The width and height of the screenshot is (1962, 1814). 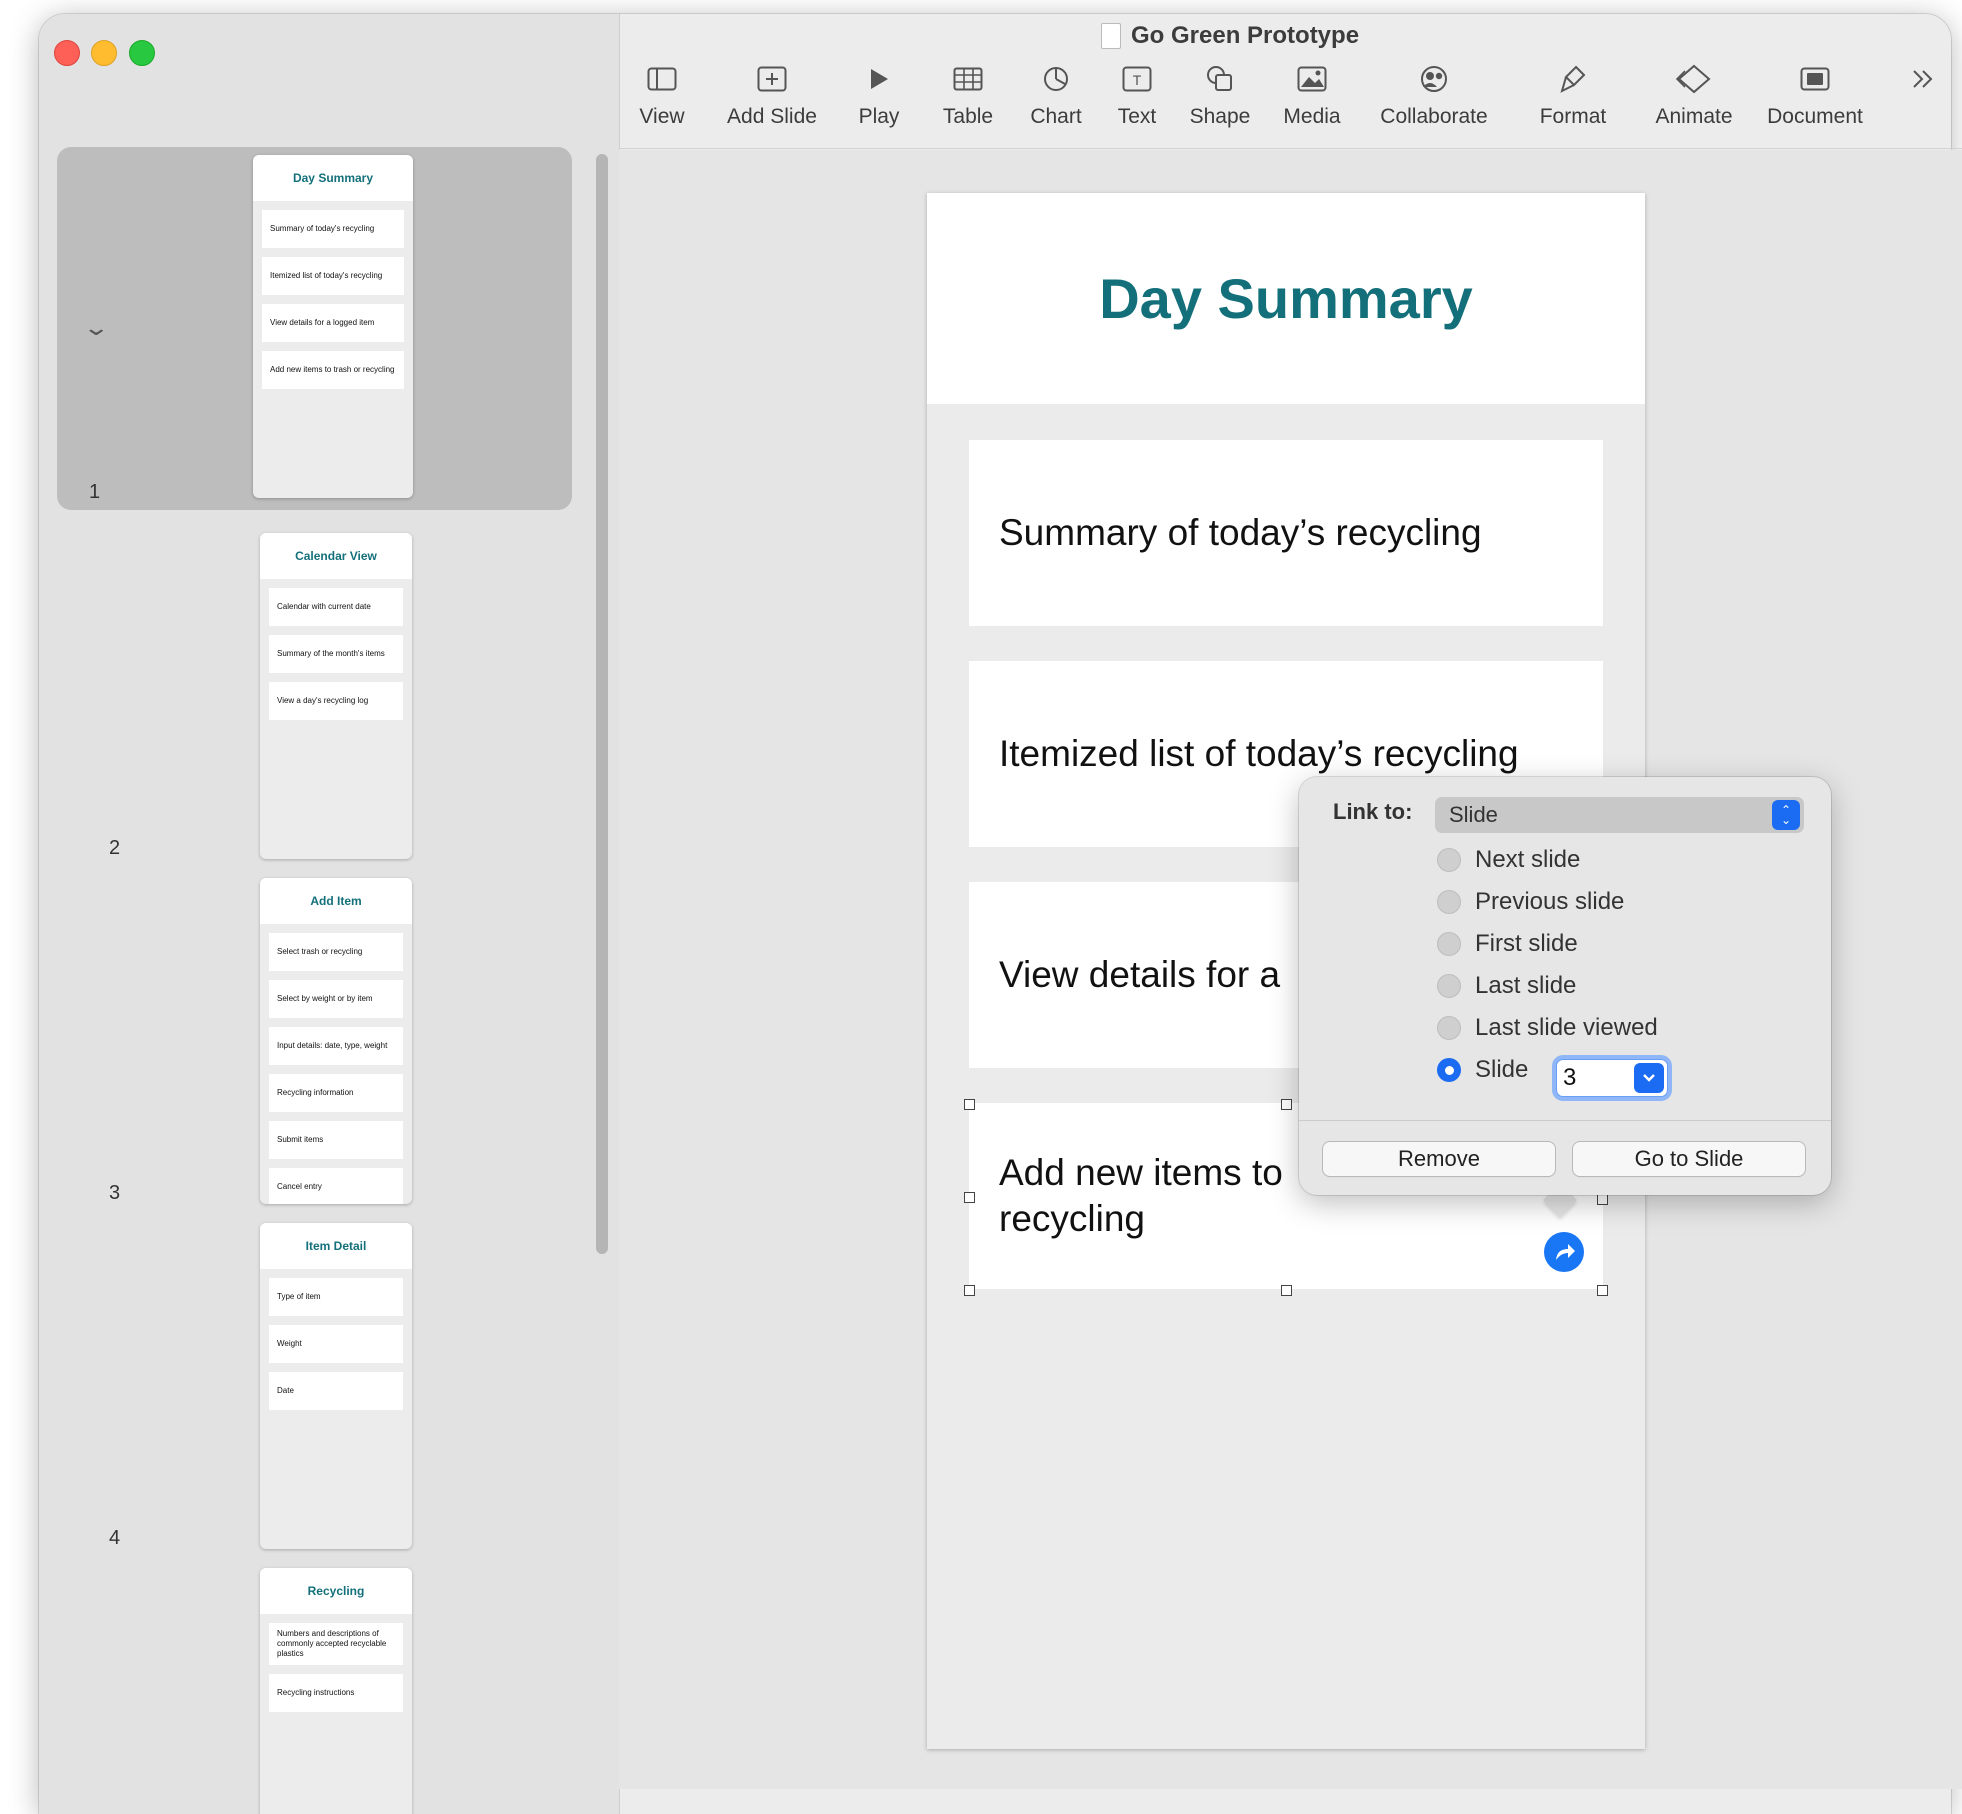 What do you see at coordinates (879, 92) in the screenshot?
I see `play-button: Play` at bounding box center [879, 92].